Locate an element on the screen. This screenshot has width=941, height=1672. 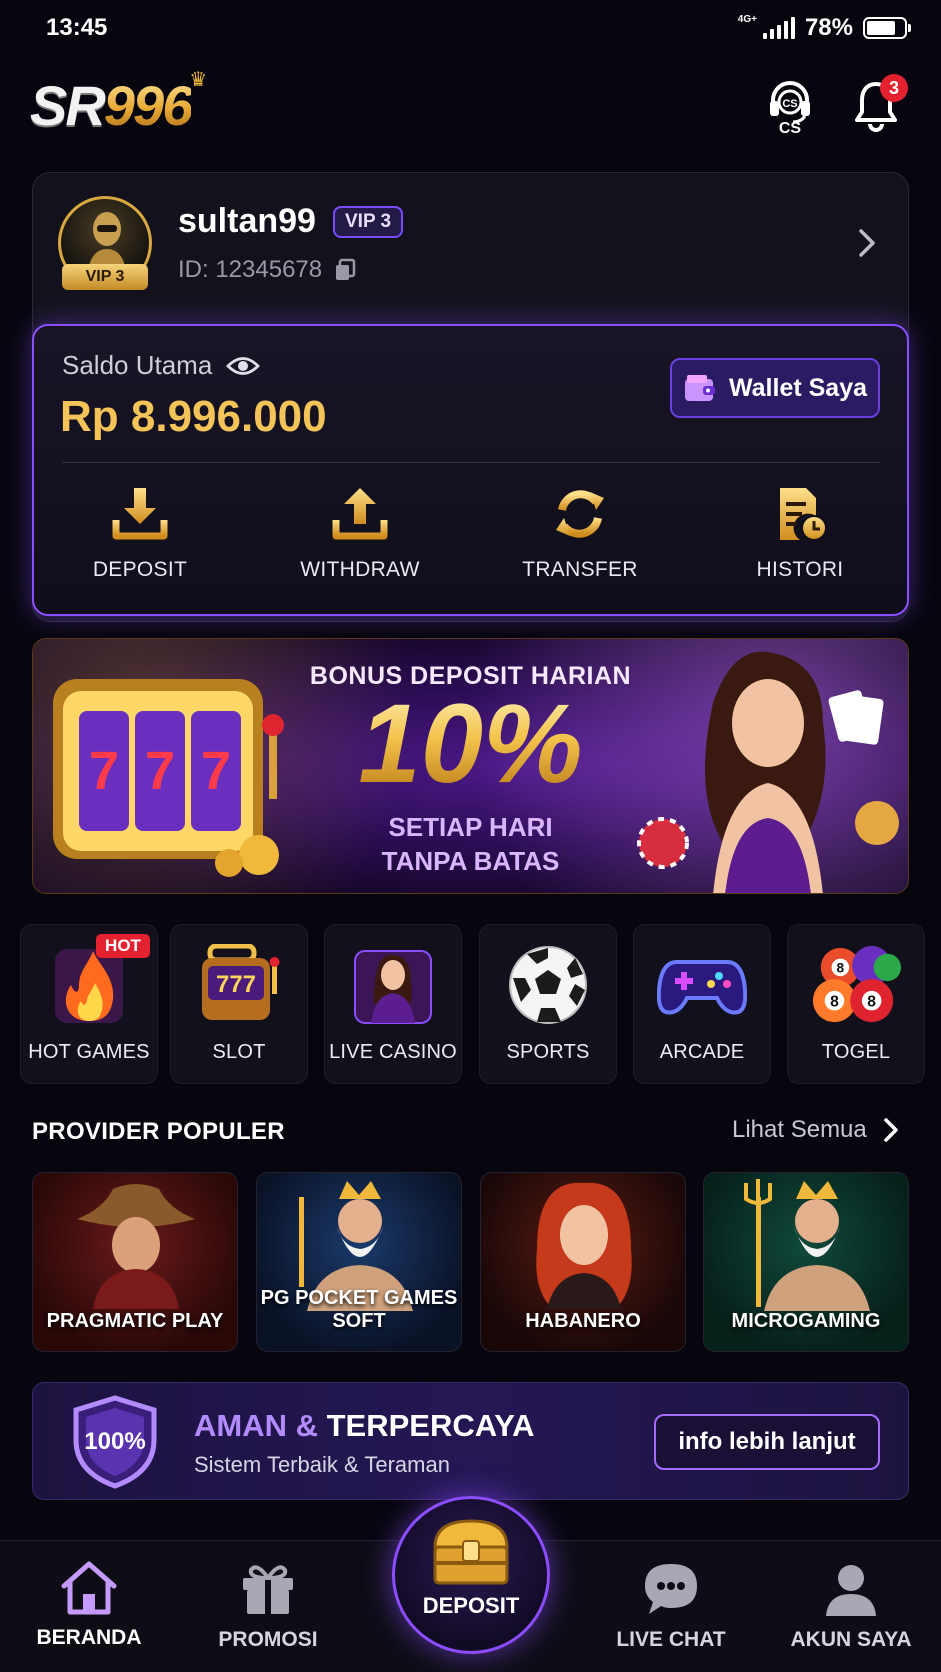
nav-deposit-fab: DEPOSIT is located at coordinates (471, 1575).